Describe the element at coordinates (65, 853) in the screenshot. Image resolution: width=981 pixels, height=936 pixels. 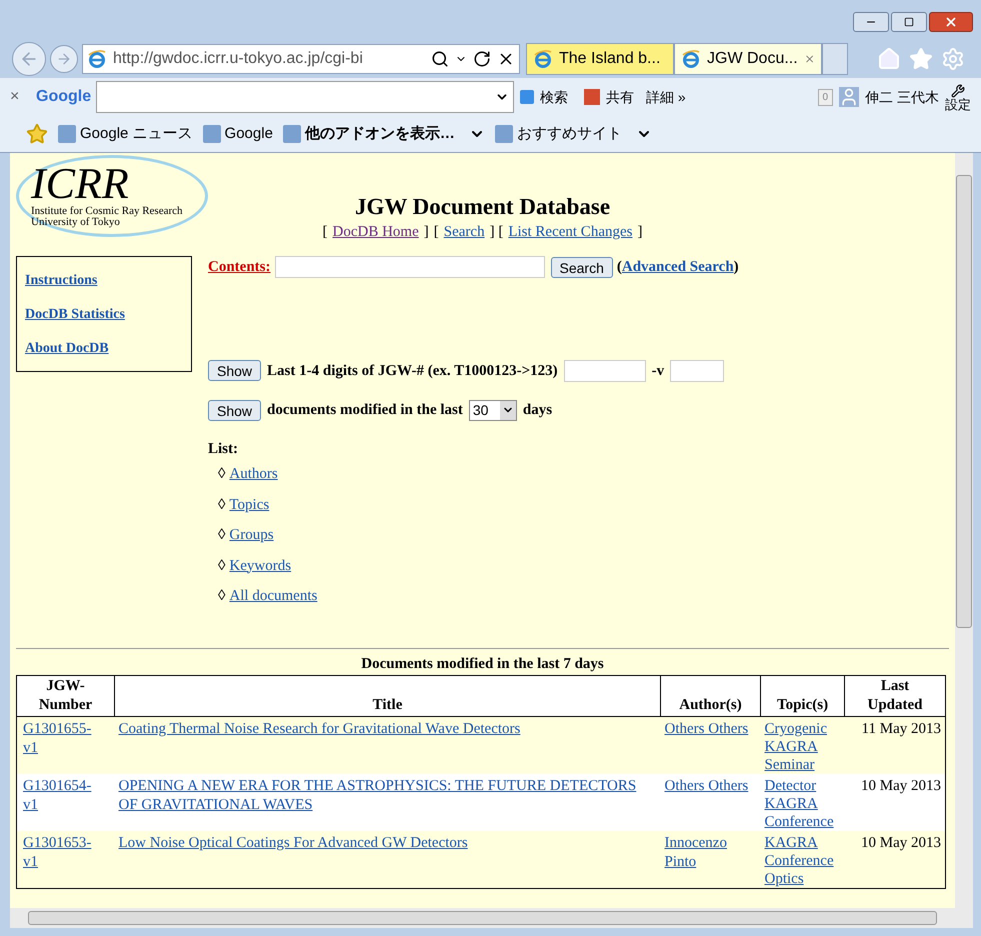
I see `document-number-link: G1301653- v1` at that location.